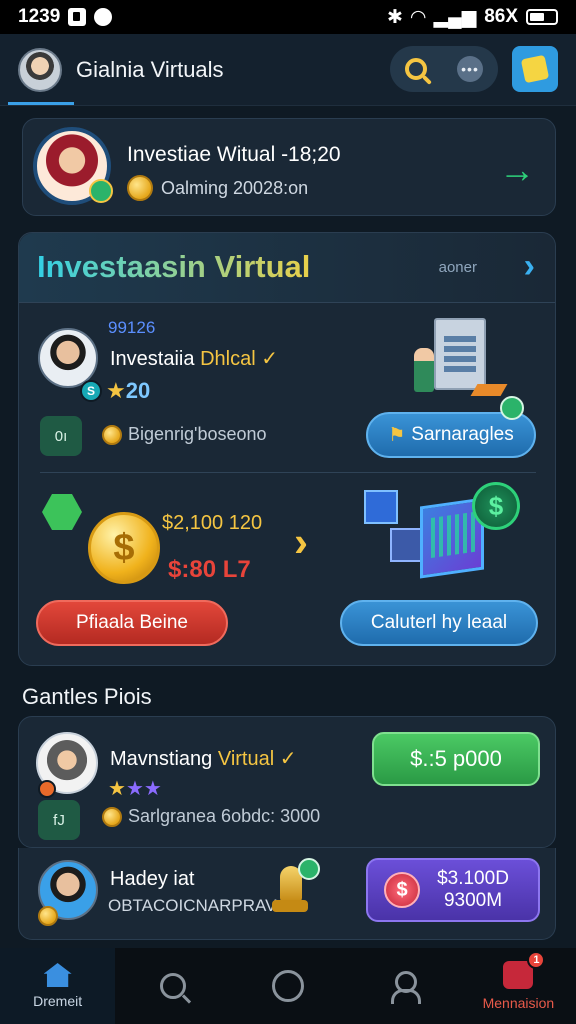  I want to click on profile-subtitle: Oalming 20028:on, so click(235, 187).